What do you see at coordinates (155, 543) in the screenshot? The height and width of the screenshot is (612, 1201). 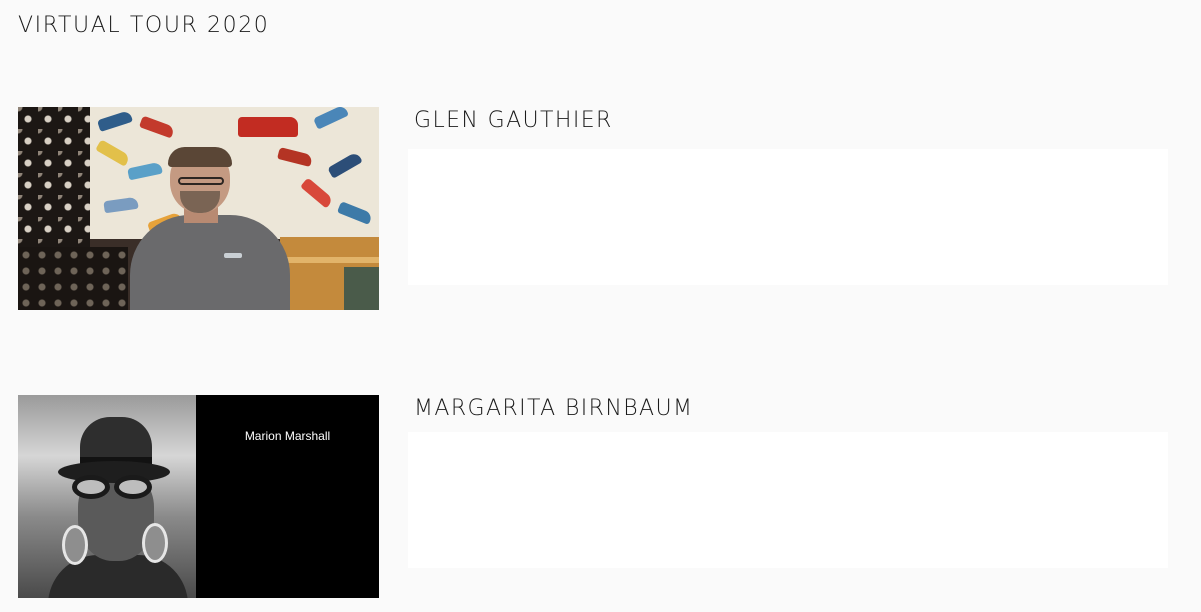 I see `earring-right` at bounding box center [155, 543].